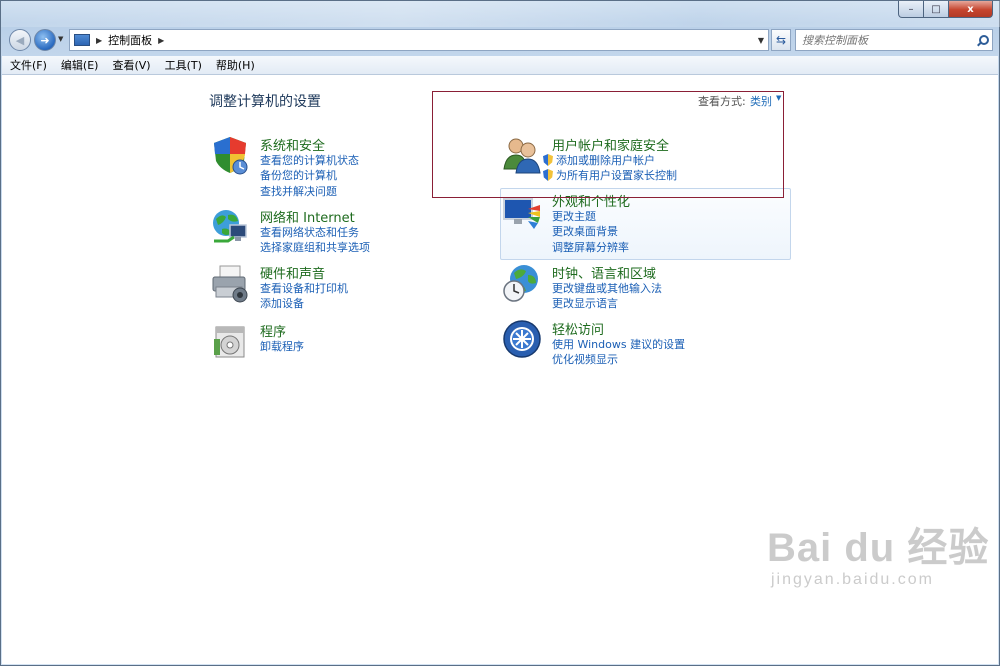 The image size is (1000, 666). Describe the element at coordinates (309, 160) in the screenshot. I see `link-view-computer-status: 查看您的计算机状态` at that location.